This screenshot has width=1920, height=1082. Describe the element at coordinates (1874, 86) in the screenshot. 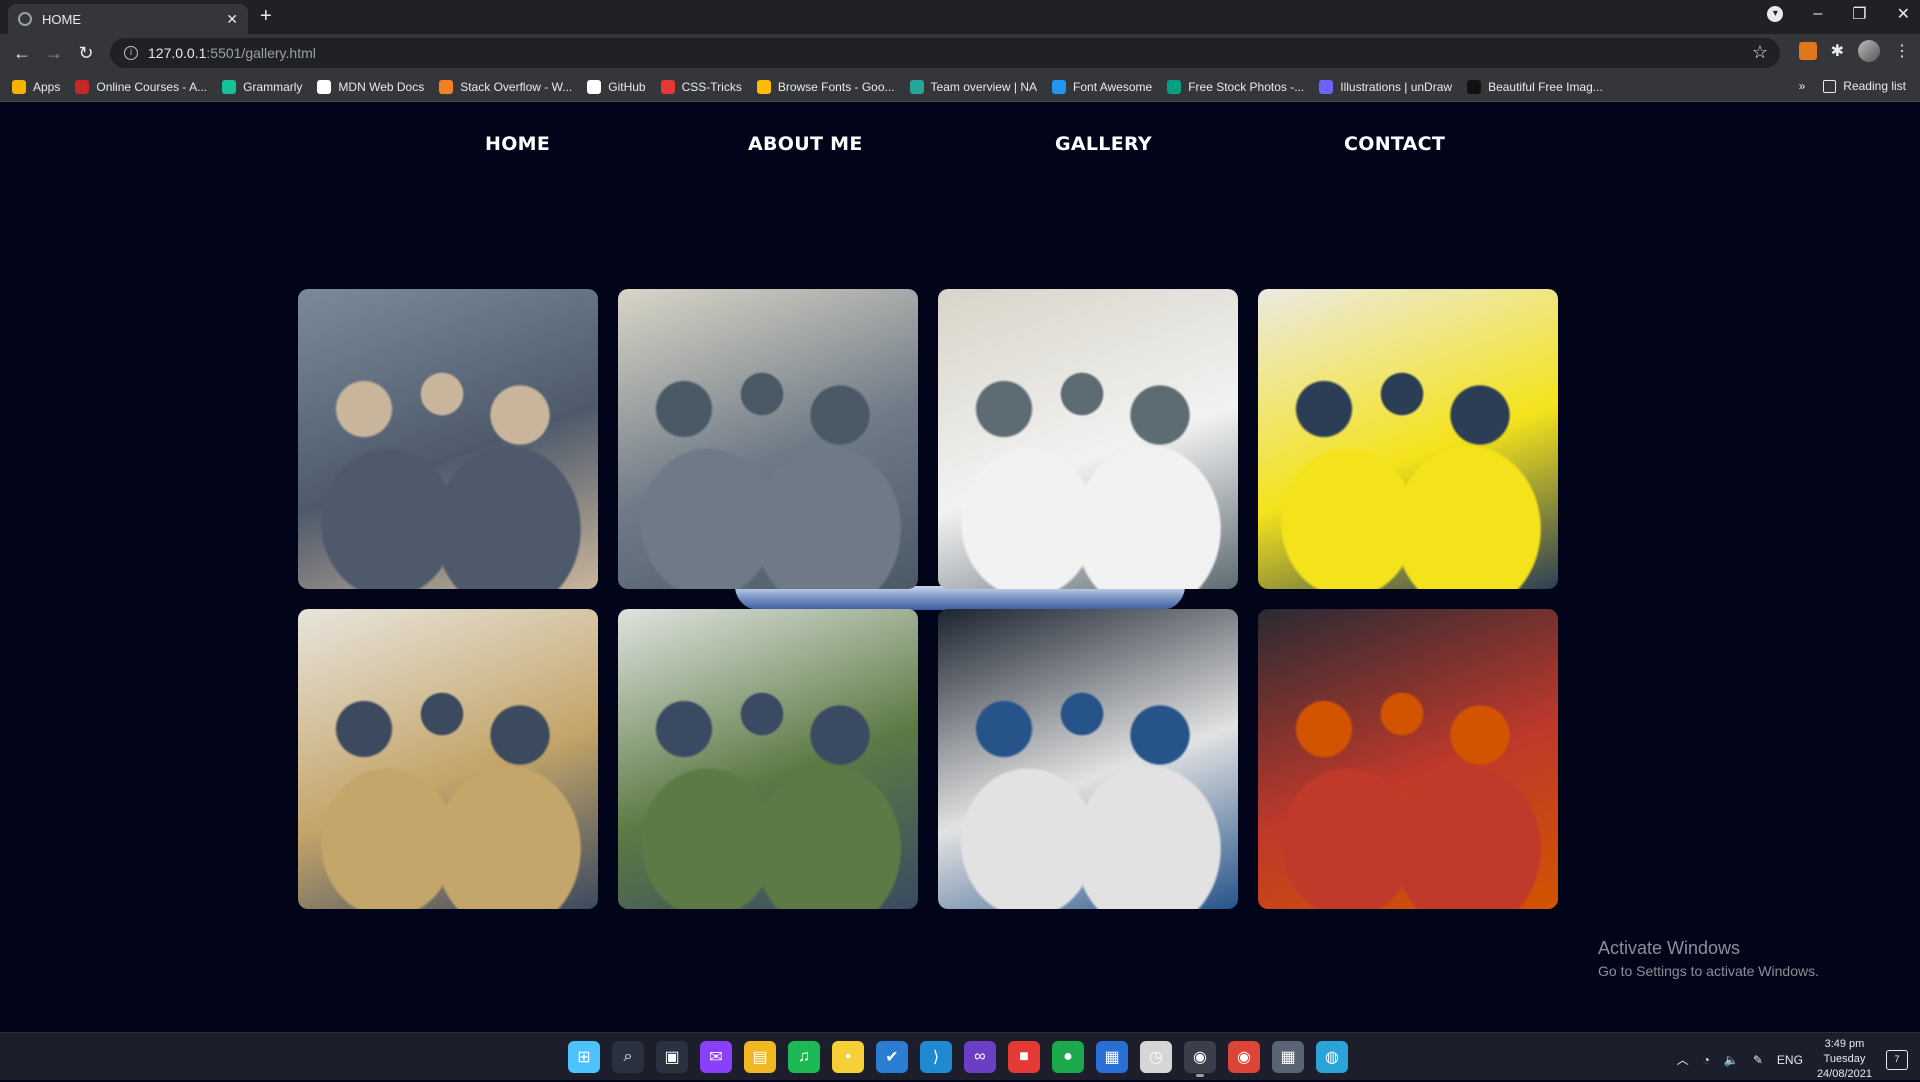

I see `reading-list-label: Reading list` at that location.